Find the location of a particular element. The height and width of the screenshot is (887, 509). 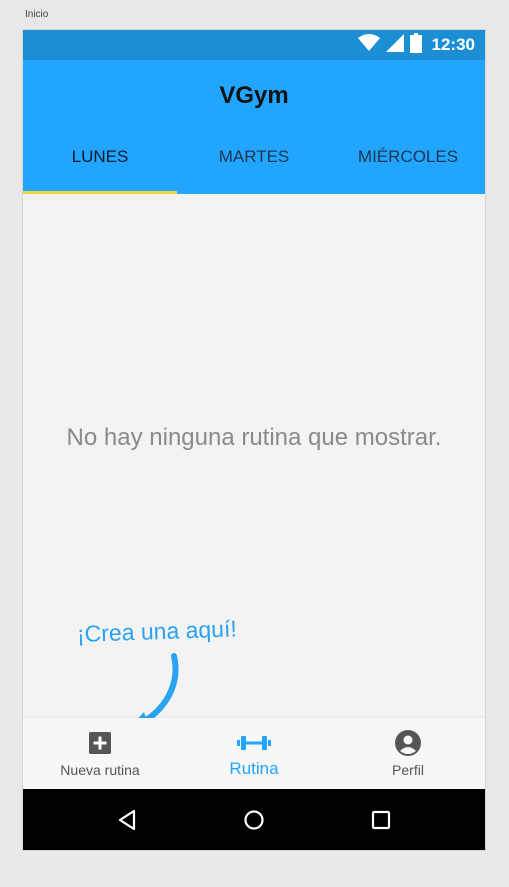

status-bar: 12:30 is located at coordinates (254, 45).